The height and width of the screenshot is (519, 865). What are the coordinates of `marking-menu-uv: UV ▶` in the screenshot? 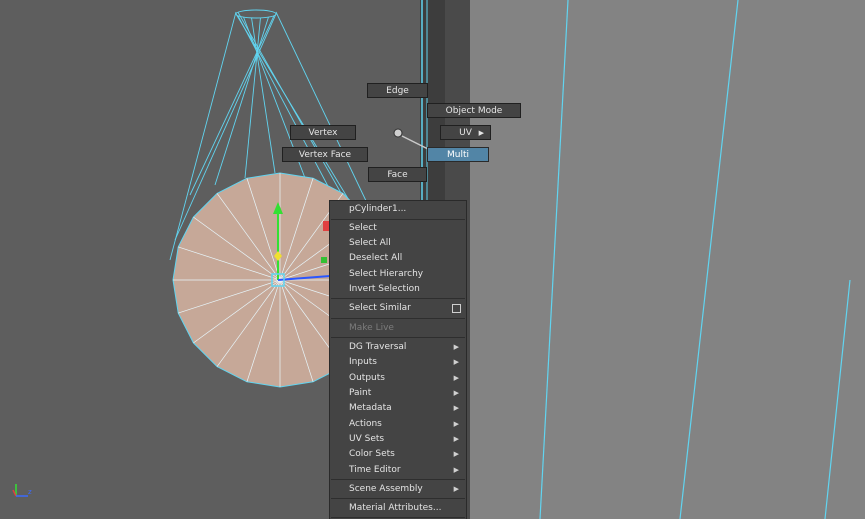 It's located at (465, 132).